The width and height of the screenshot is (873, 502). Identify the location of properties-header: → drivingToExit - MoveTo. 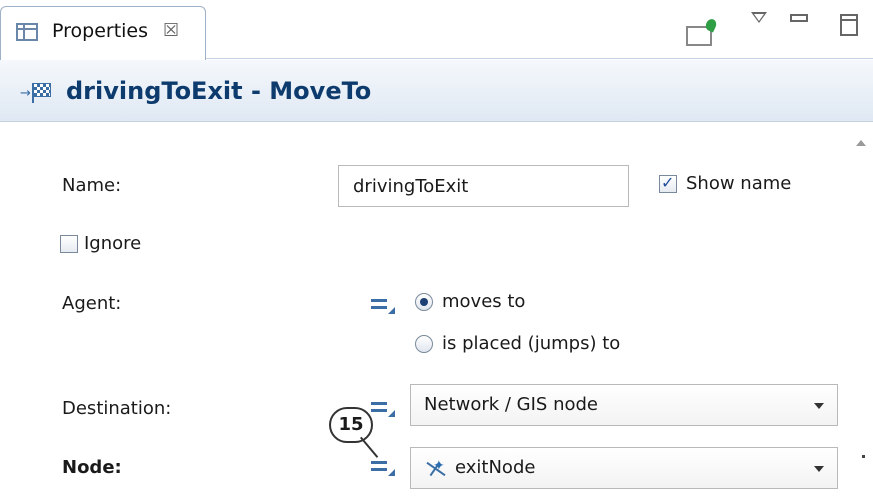
(436, 91).